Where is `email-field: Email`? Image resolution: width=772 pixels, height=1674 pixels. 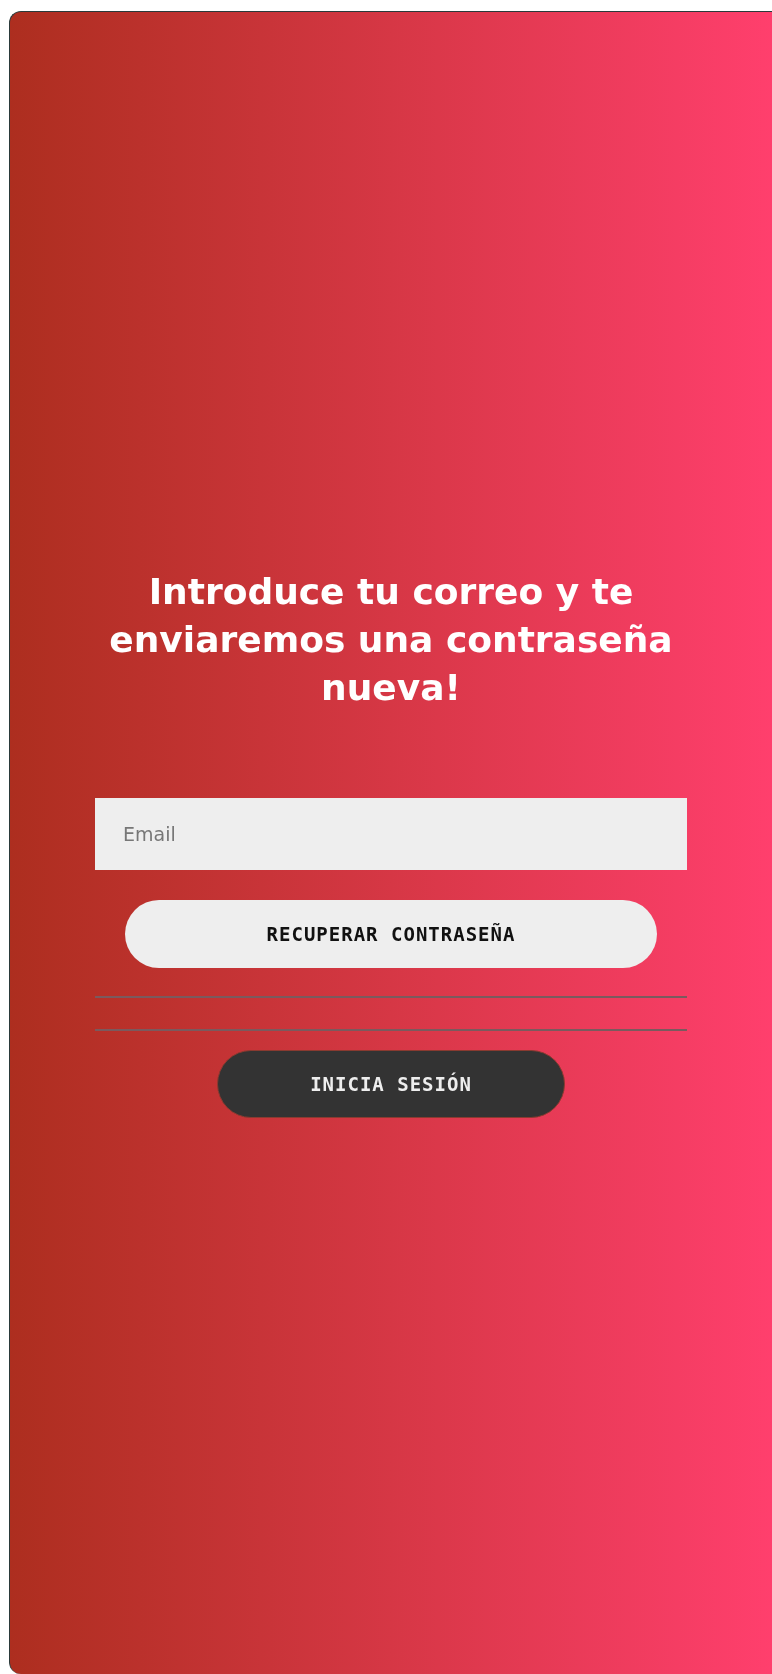 email-field: Email is located at coordinates (391, 834).